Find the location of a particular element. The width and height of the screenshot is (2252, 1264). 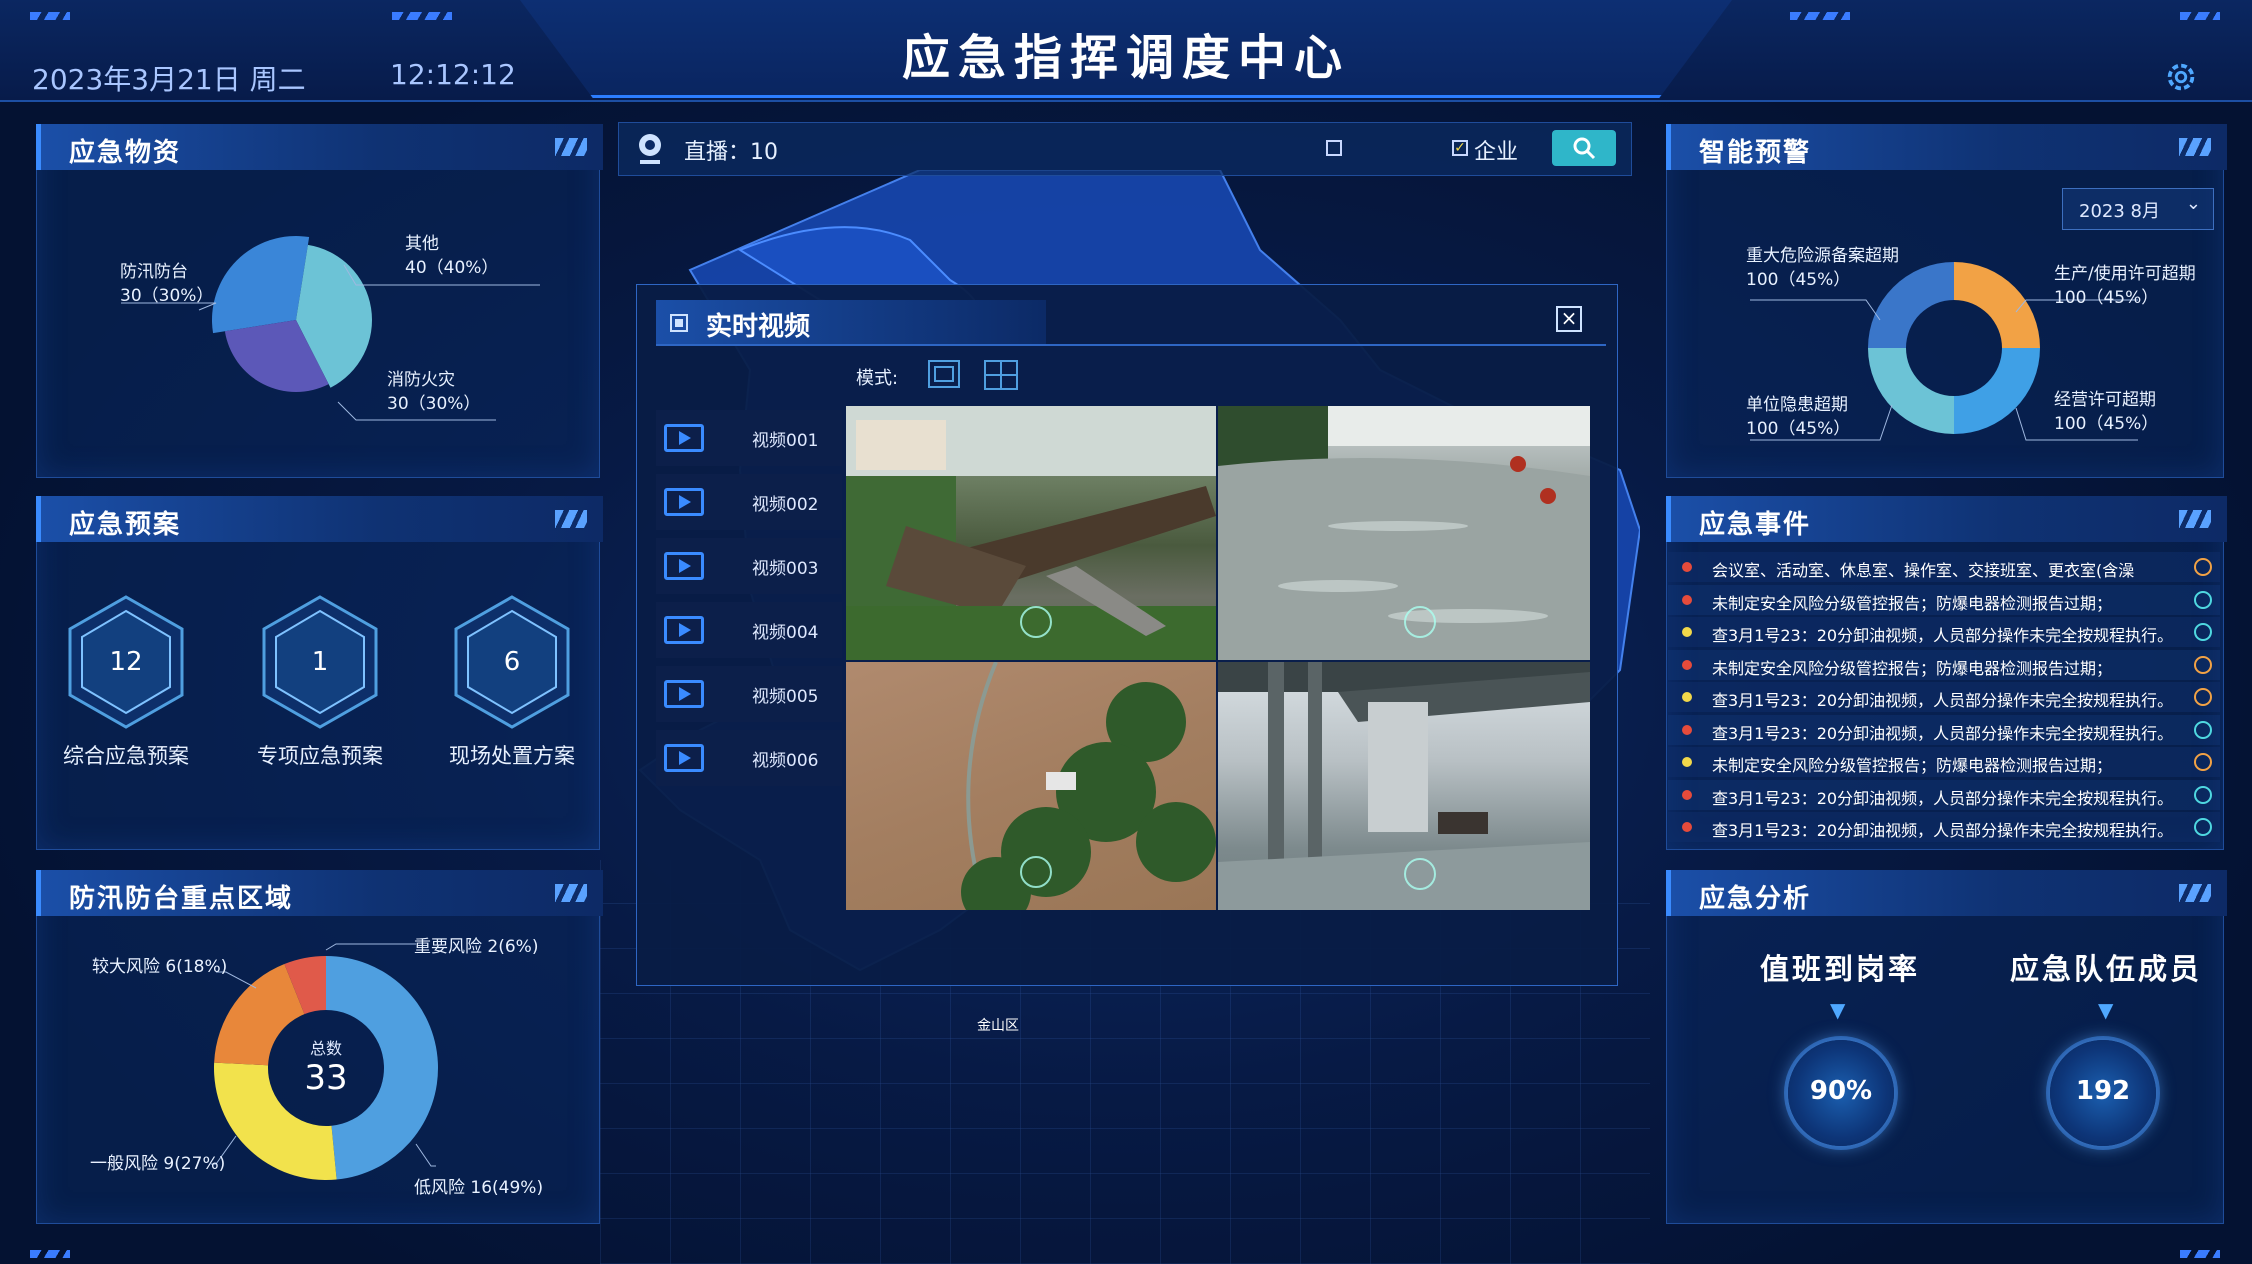

team-members-label: 应急队伍成员 is located at coordinates (2105, 969).